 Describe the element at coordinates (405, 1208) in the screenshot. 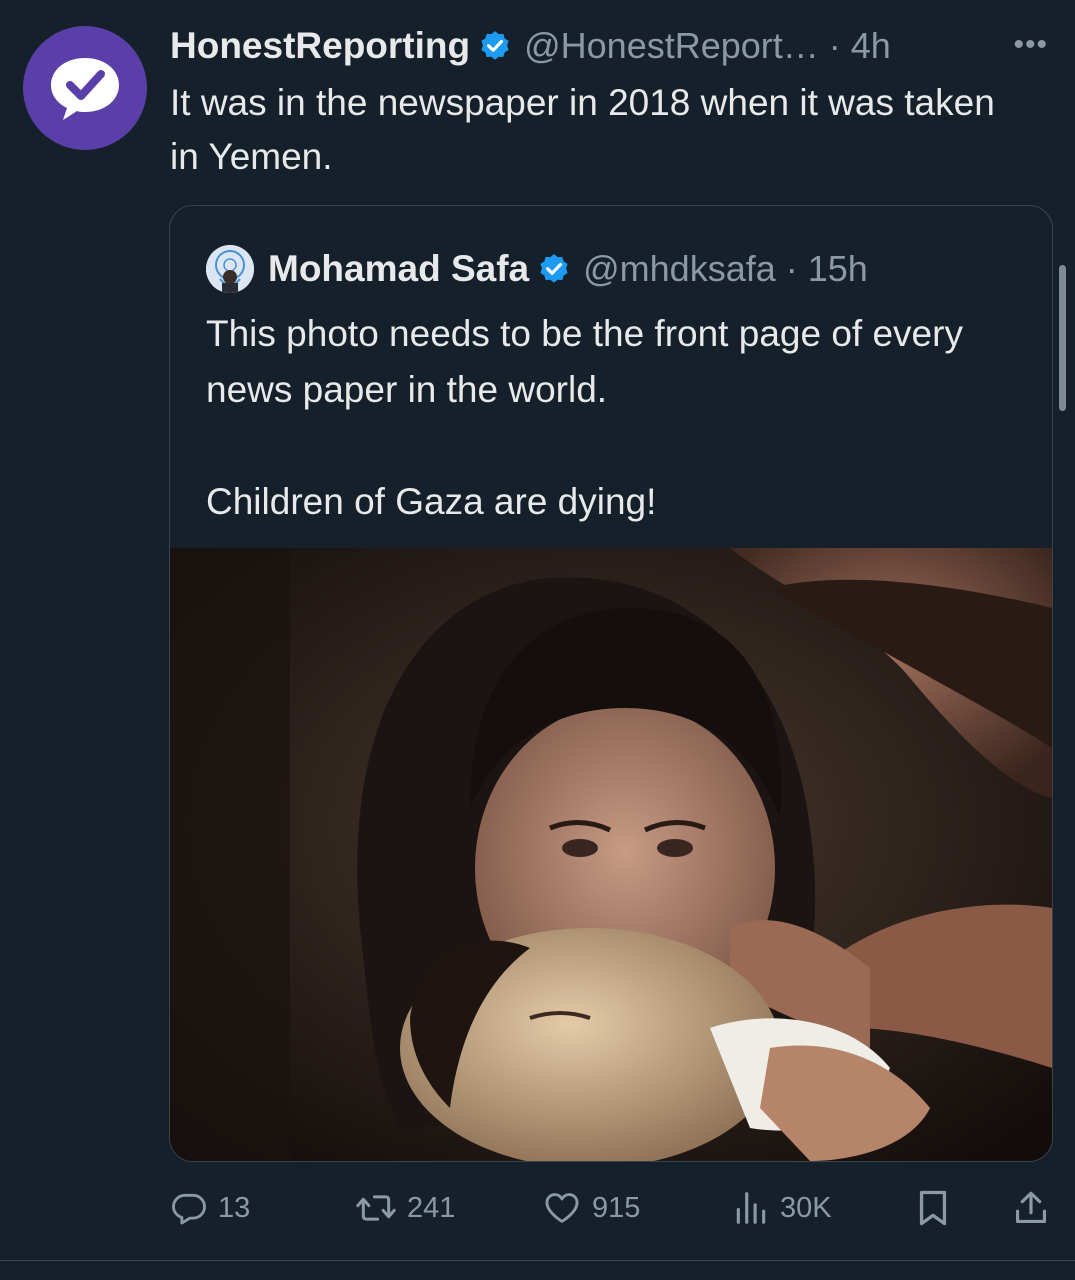

I see `repost-button: 241` at that location.